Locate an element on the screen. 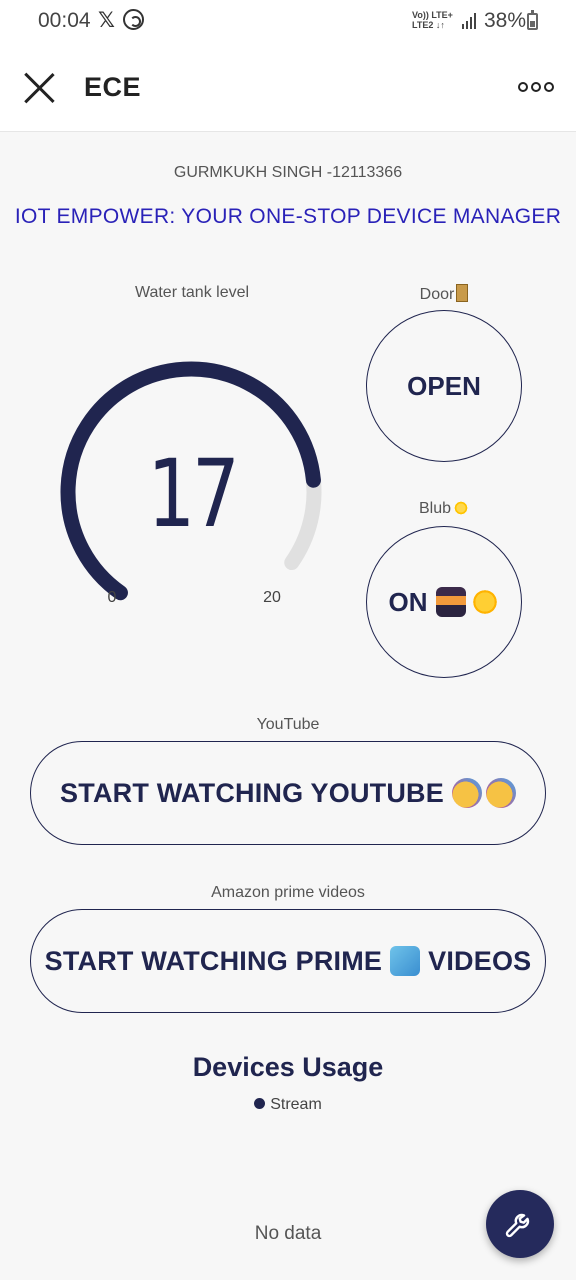 This screenshot has height=1280, width=576. usage-legend: Stream is located at coordinates (288, 1105).